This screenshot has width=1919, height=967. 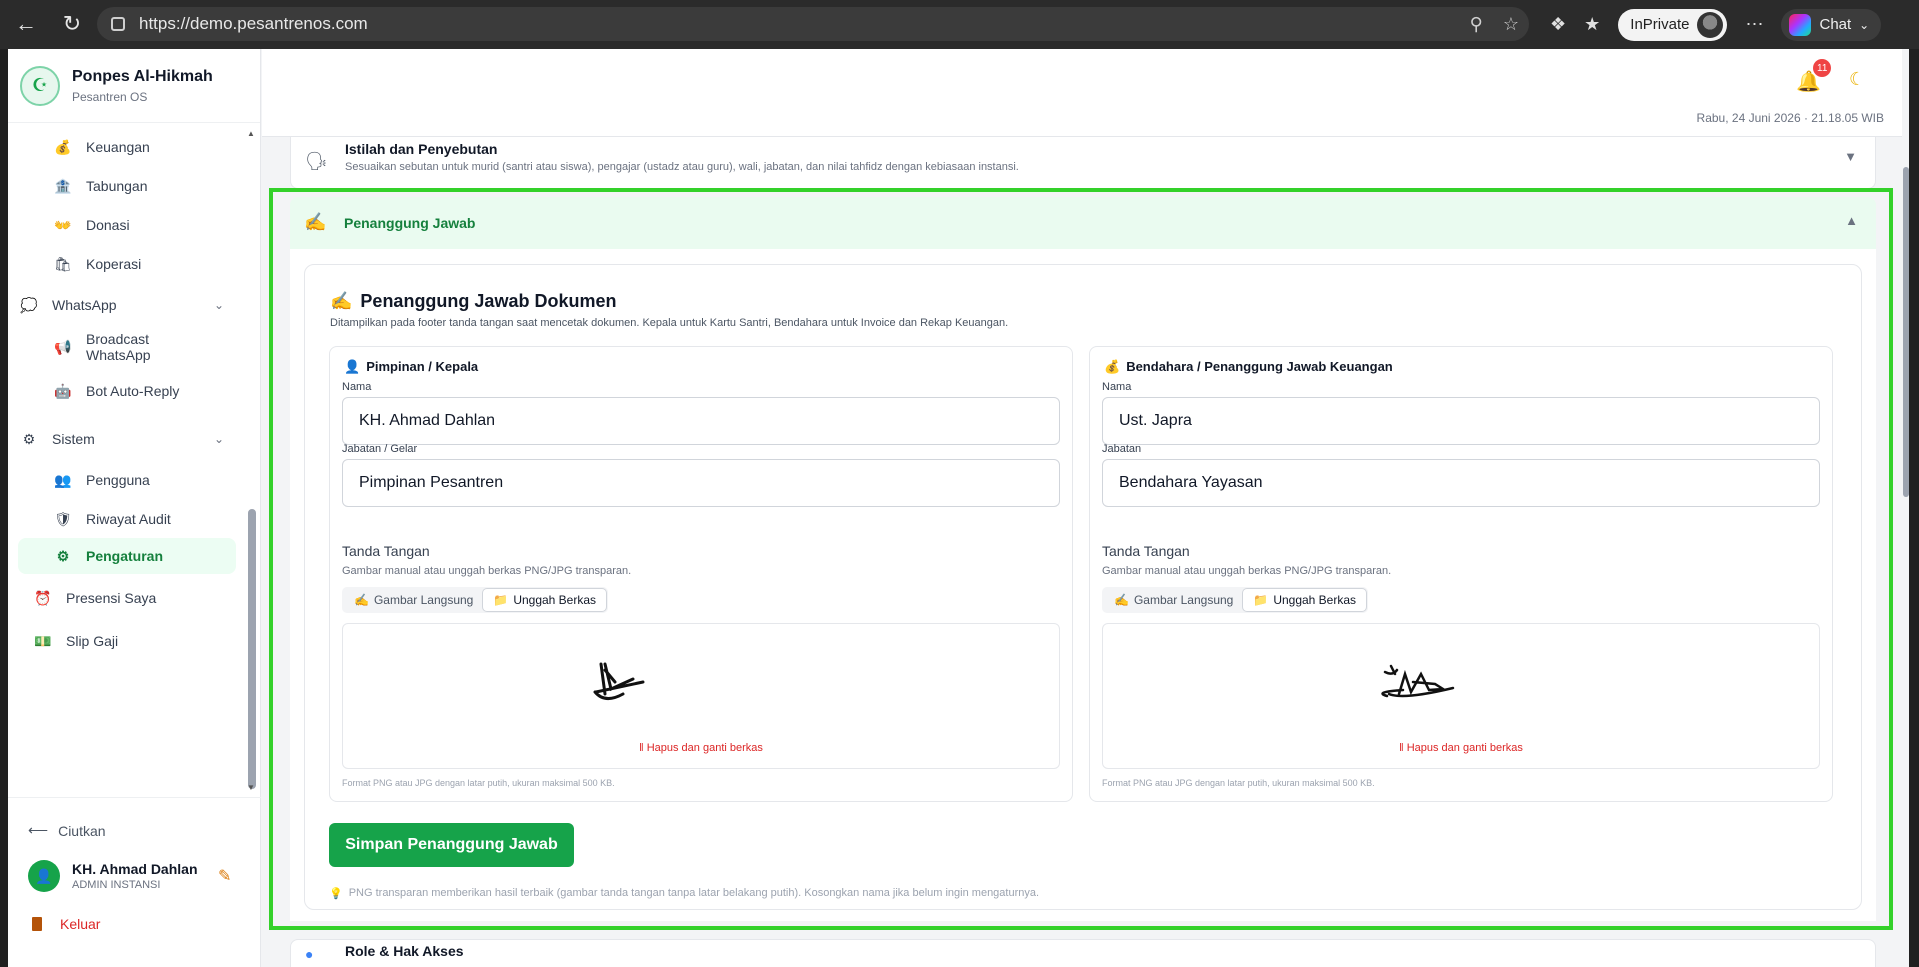 I want to click on shield-icon: 🛡, so click(x=63, y=518).